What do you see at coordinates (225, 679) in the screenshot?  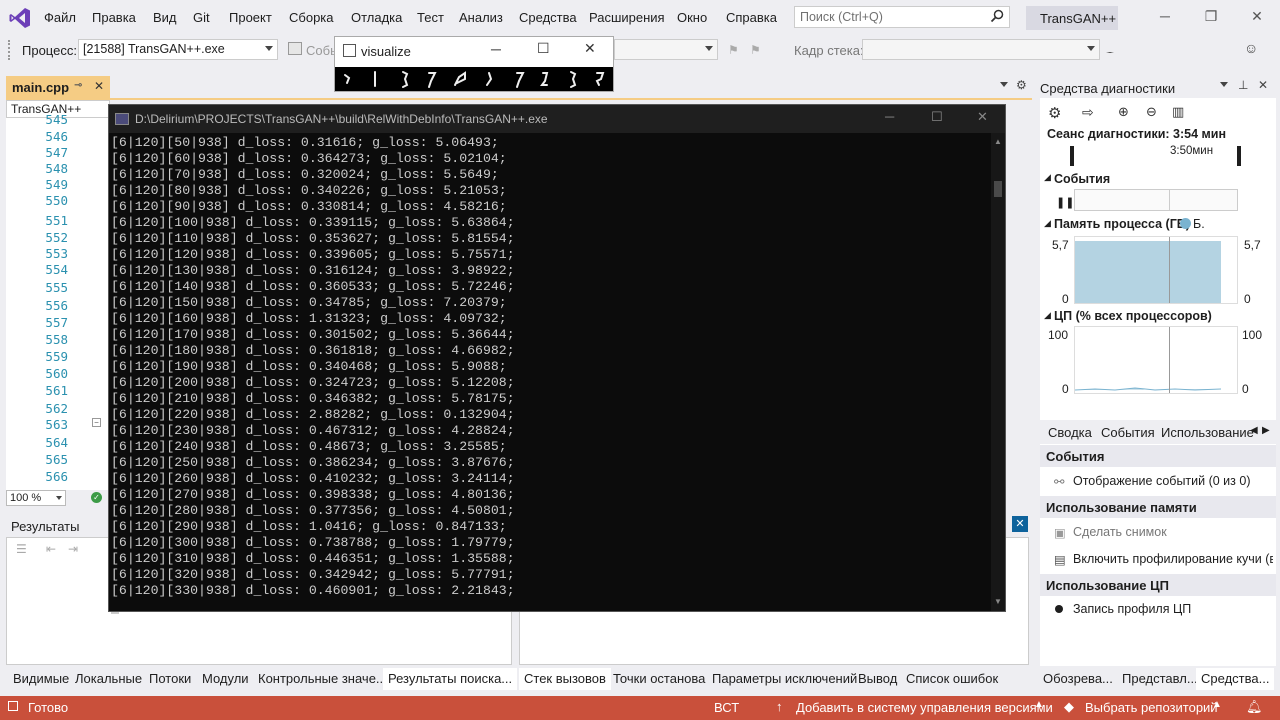 I see `tab-modules: Модули` at bounding box center [225, 679].